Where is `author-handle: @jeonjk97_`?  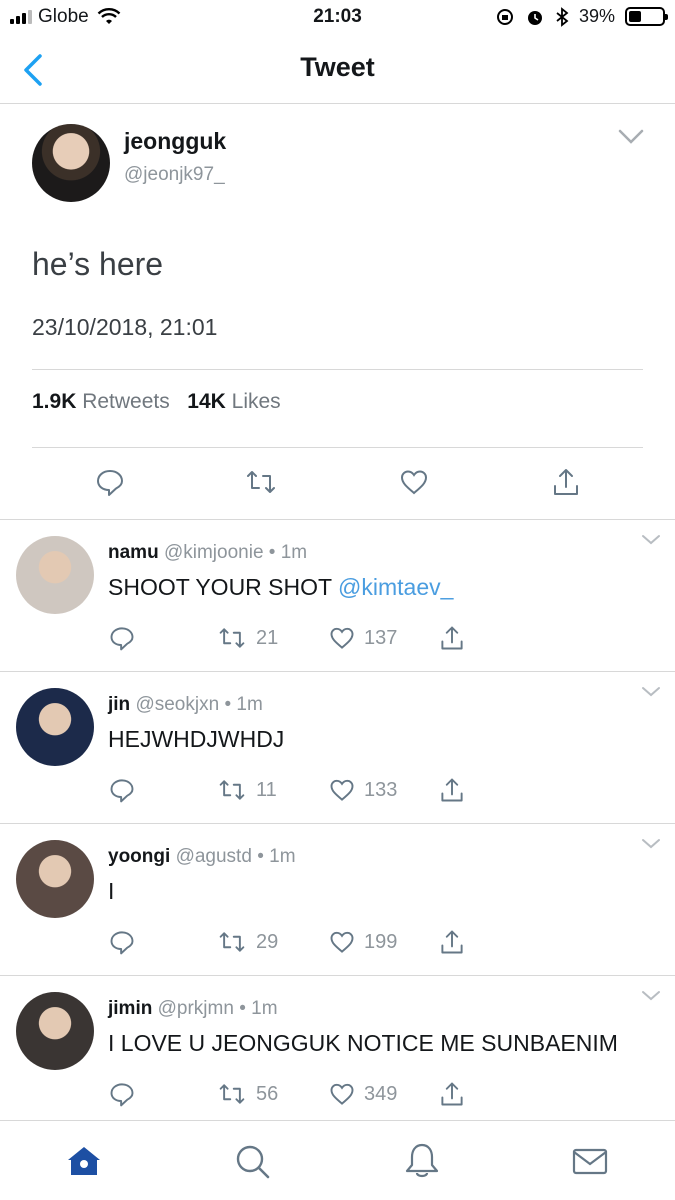
author-handle: @jeonjk97_ is located at coordinates (174, 175).